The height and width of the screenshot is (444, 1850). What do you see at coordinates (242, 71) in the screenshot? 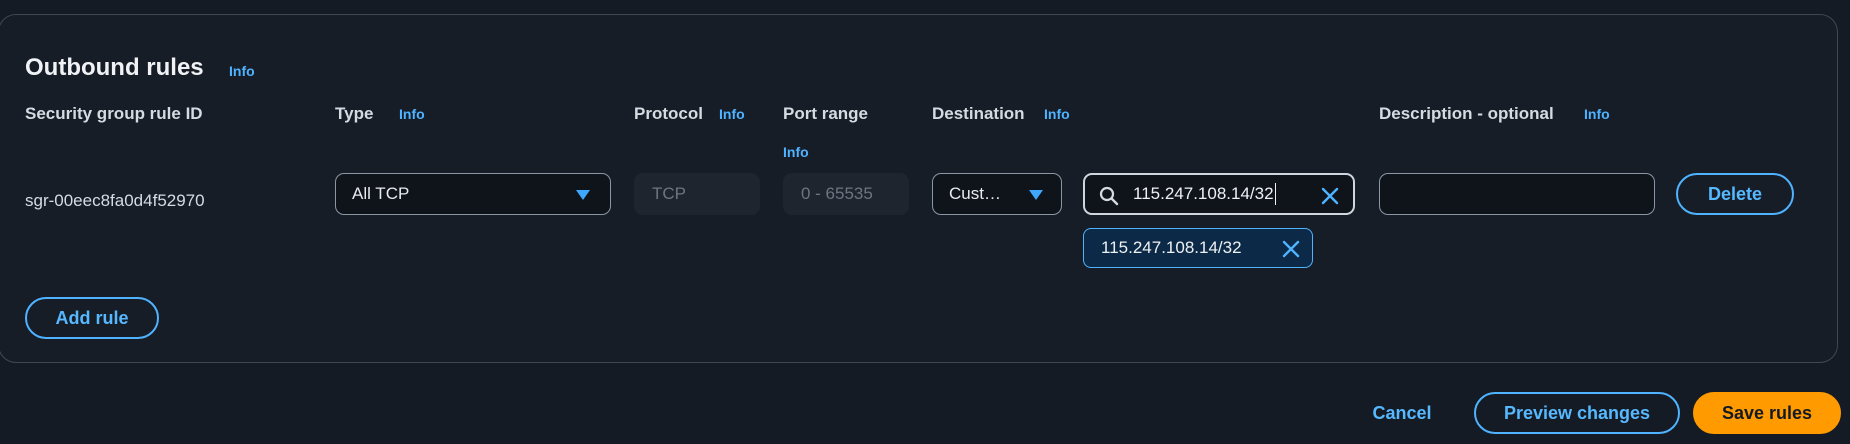
I see `section-info-link: Info` at bounding box center [242, 71].